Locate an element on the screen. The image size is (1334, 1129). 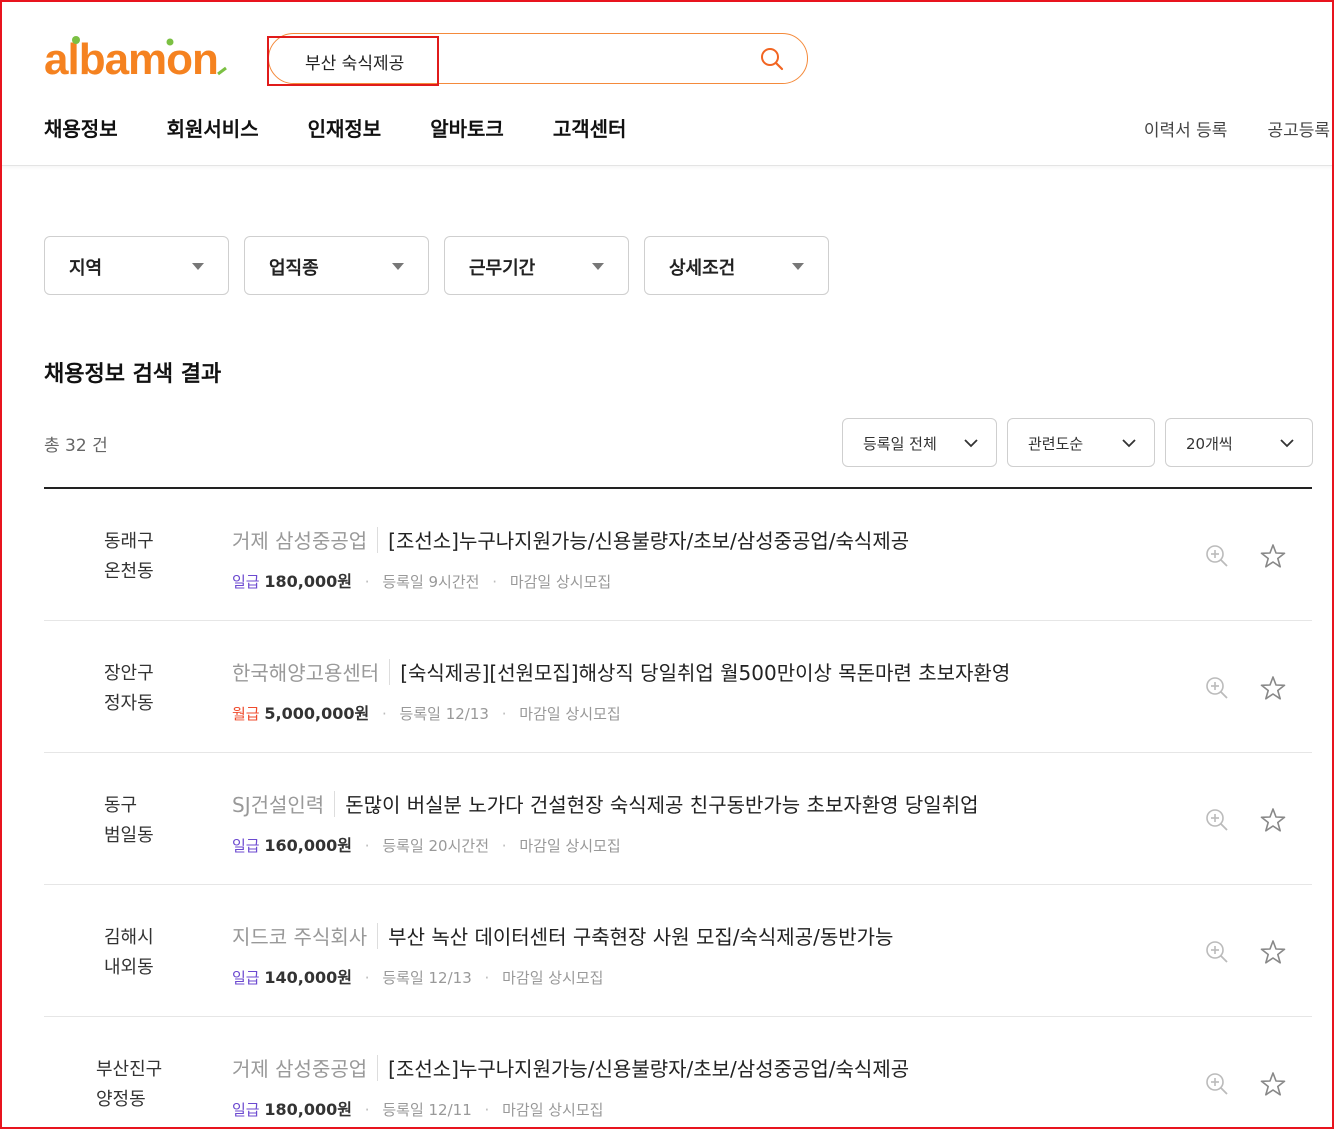
nav-item-talent: 인재정보 is located at coordinates (345, 127).